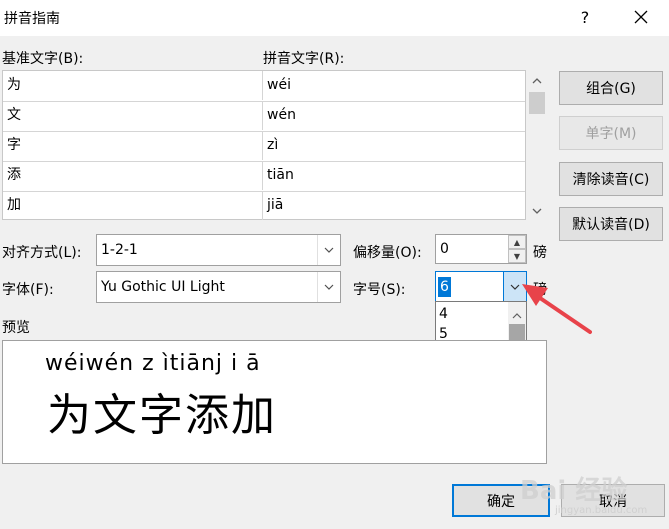  What do you see at coordinates (163, 287) in the screenshot?
I see `font-value: Yu Gothic UI Light` at bounding box center [163, 287].